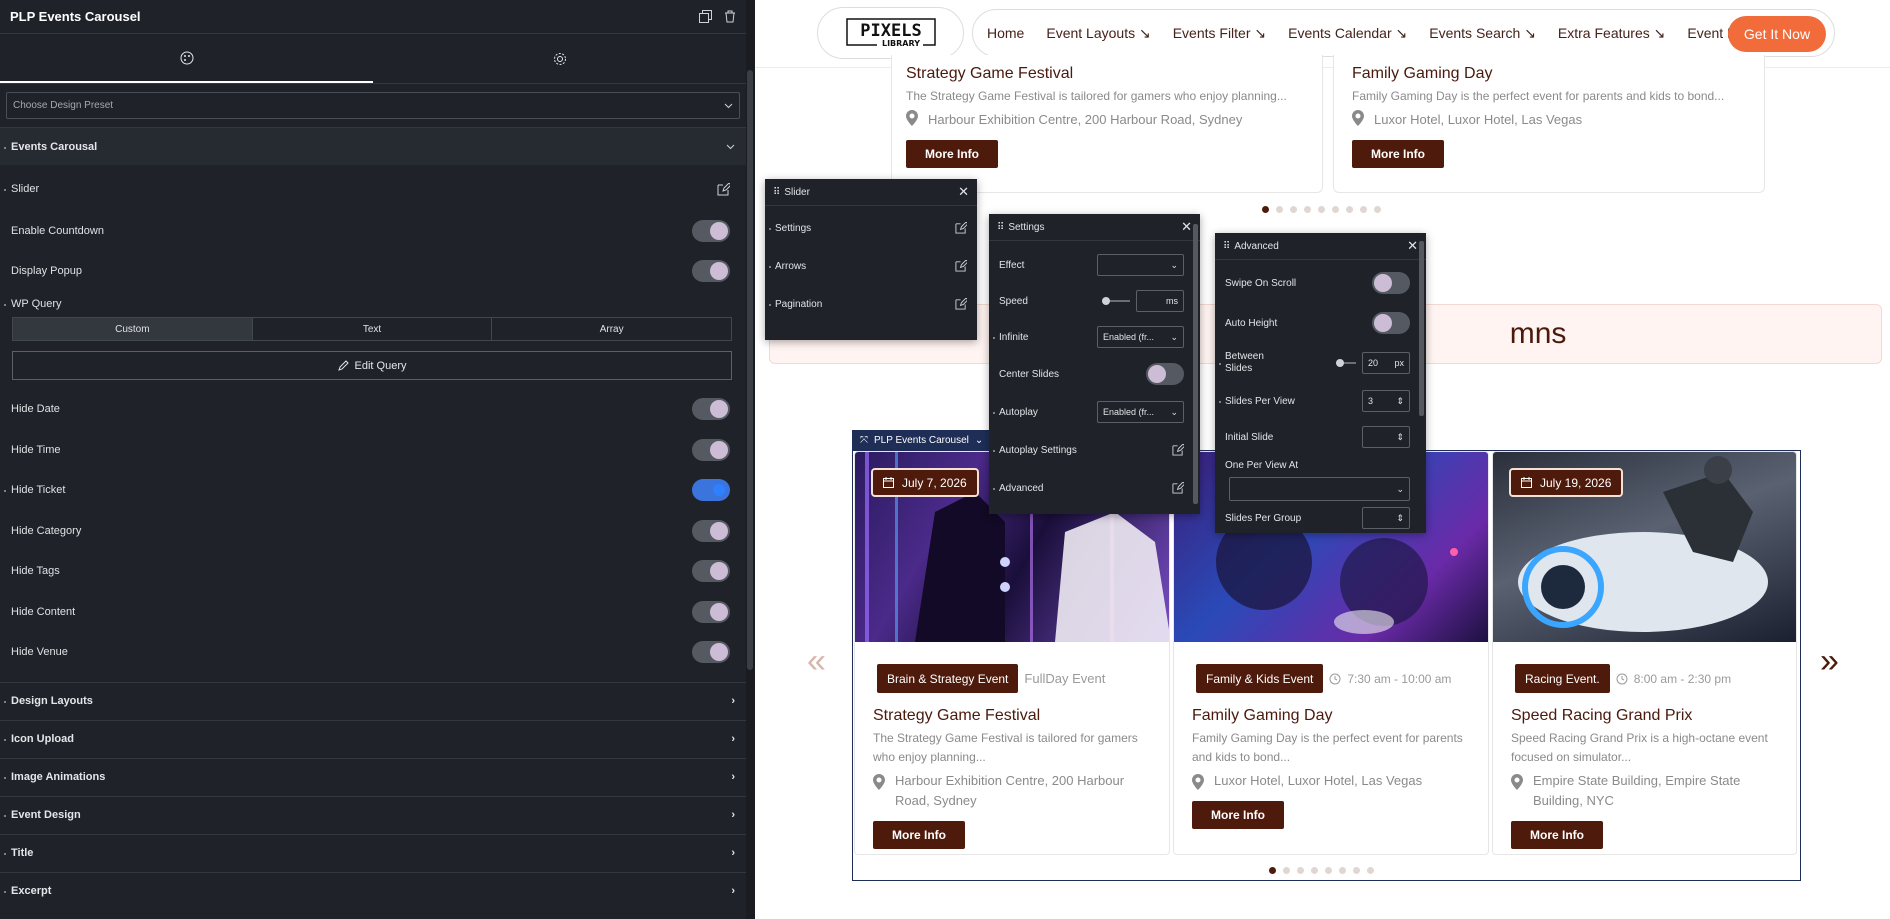 Image resolution: width=1890 pixels, height=919 pixels. Describe the element at coordinates (816, 661) in the screenshot. I see `carousel-prev-arrow: «` at that location.